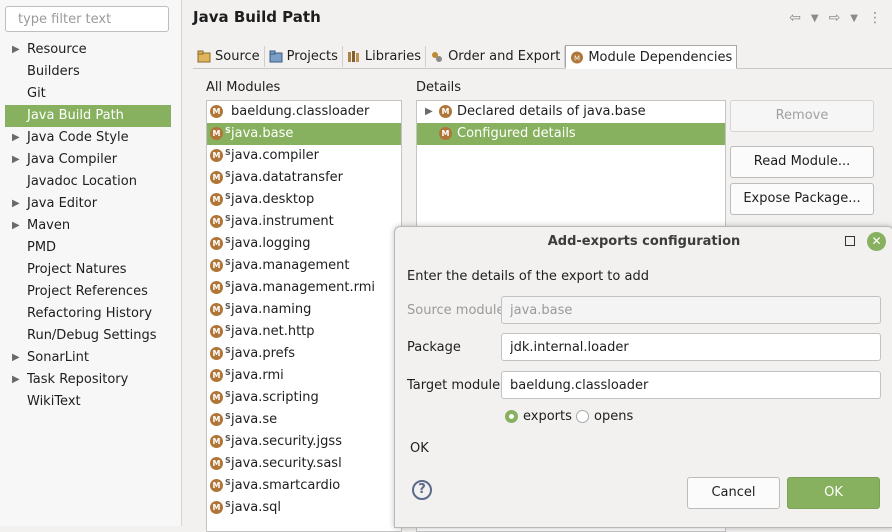 The image size is (892, 532). What do you see at coordinates (304, 376) in the screenshot?
I see `module-row: M Sjava.rmi` at bounding box center [304, 376].